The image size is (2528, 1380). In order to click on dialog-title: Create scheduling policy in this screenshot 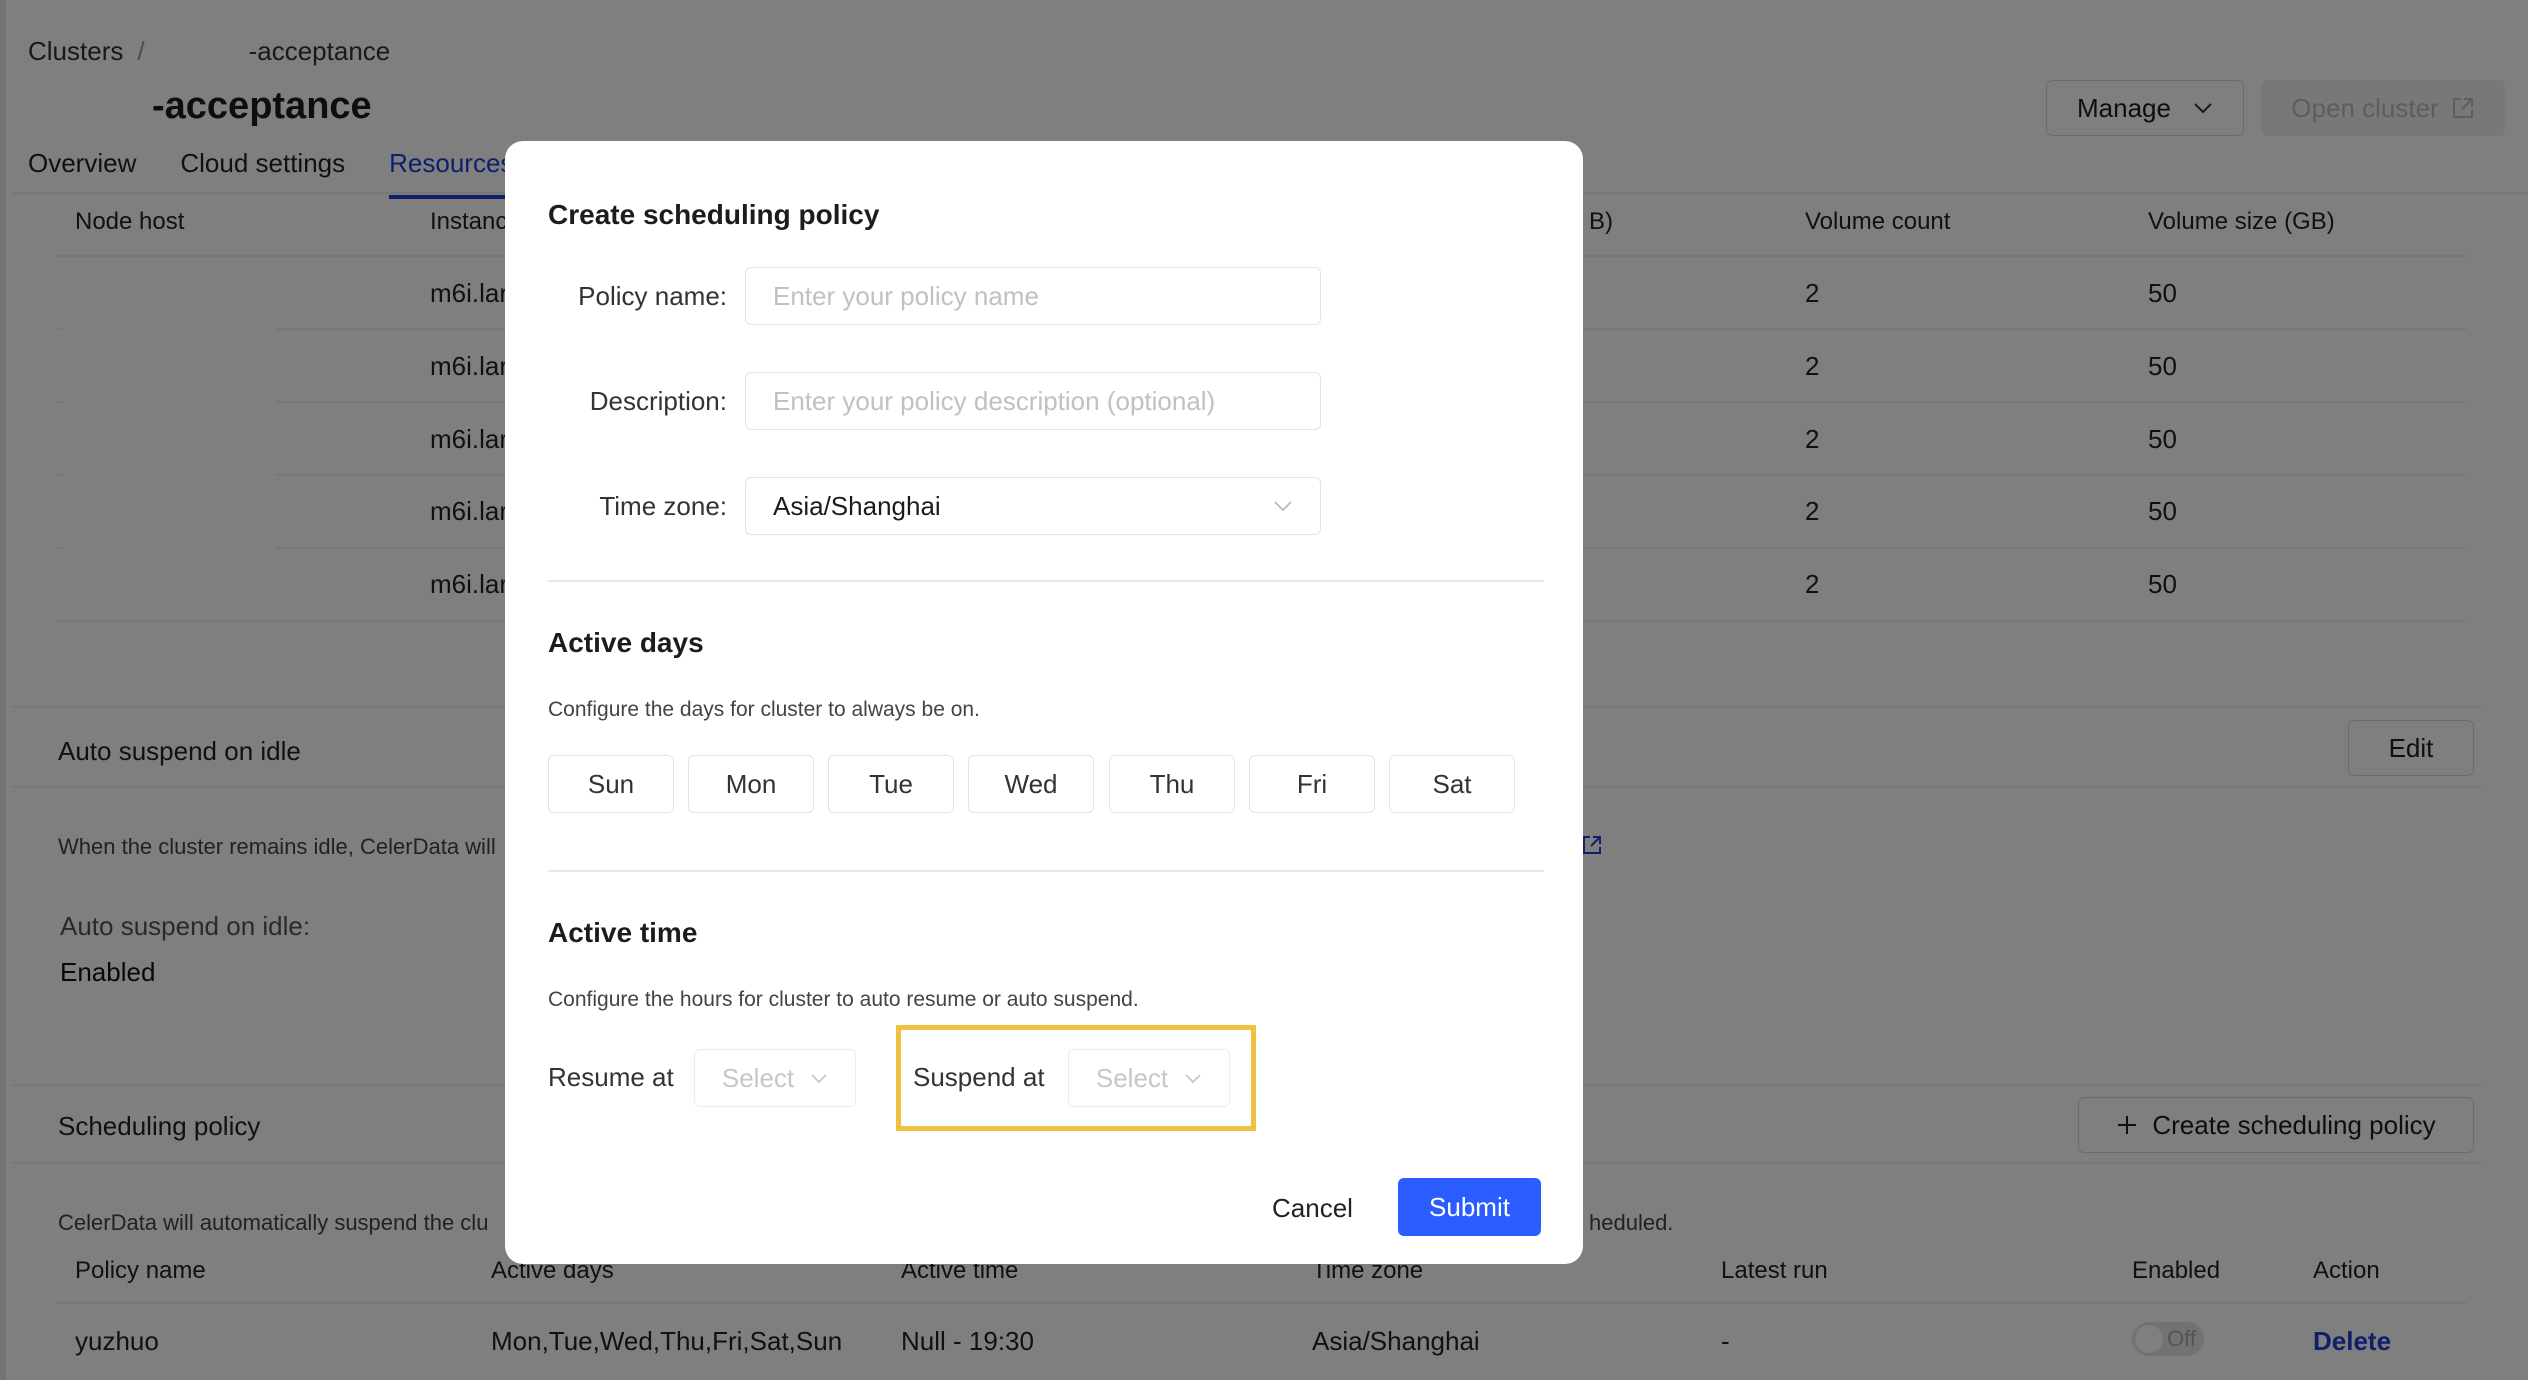, I will do `click(714, 214)`.